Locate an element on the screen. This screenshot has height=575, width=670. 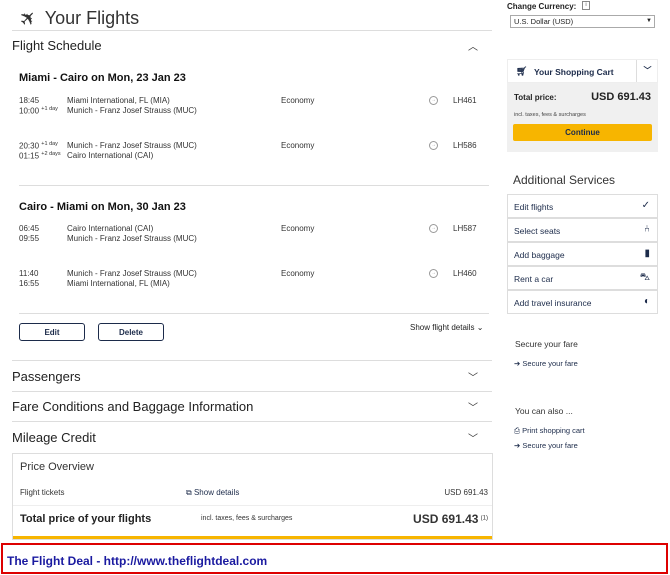
arrival-time: 09:55 is located at coordinates (29, 238).